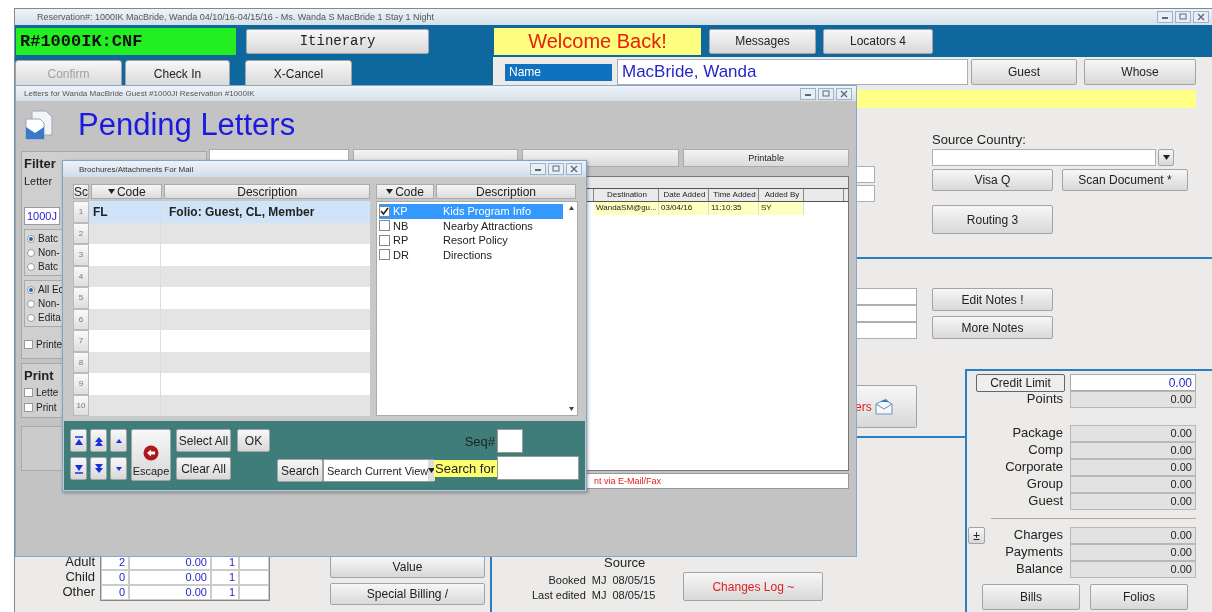 The image size is (1212, 612). I want to click on column-header: Time Added, so click(734, 195).